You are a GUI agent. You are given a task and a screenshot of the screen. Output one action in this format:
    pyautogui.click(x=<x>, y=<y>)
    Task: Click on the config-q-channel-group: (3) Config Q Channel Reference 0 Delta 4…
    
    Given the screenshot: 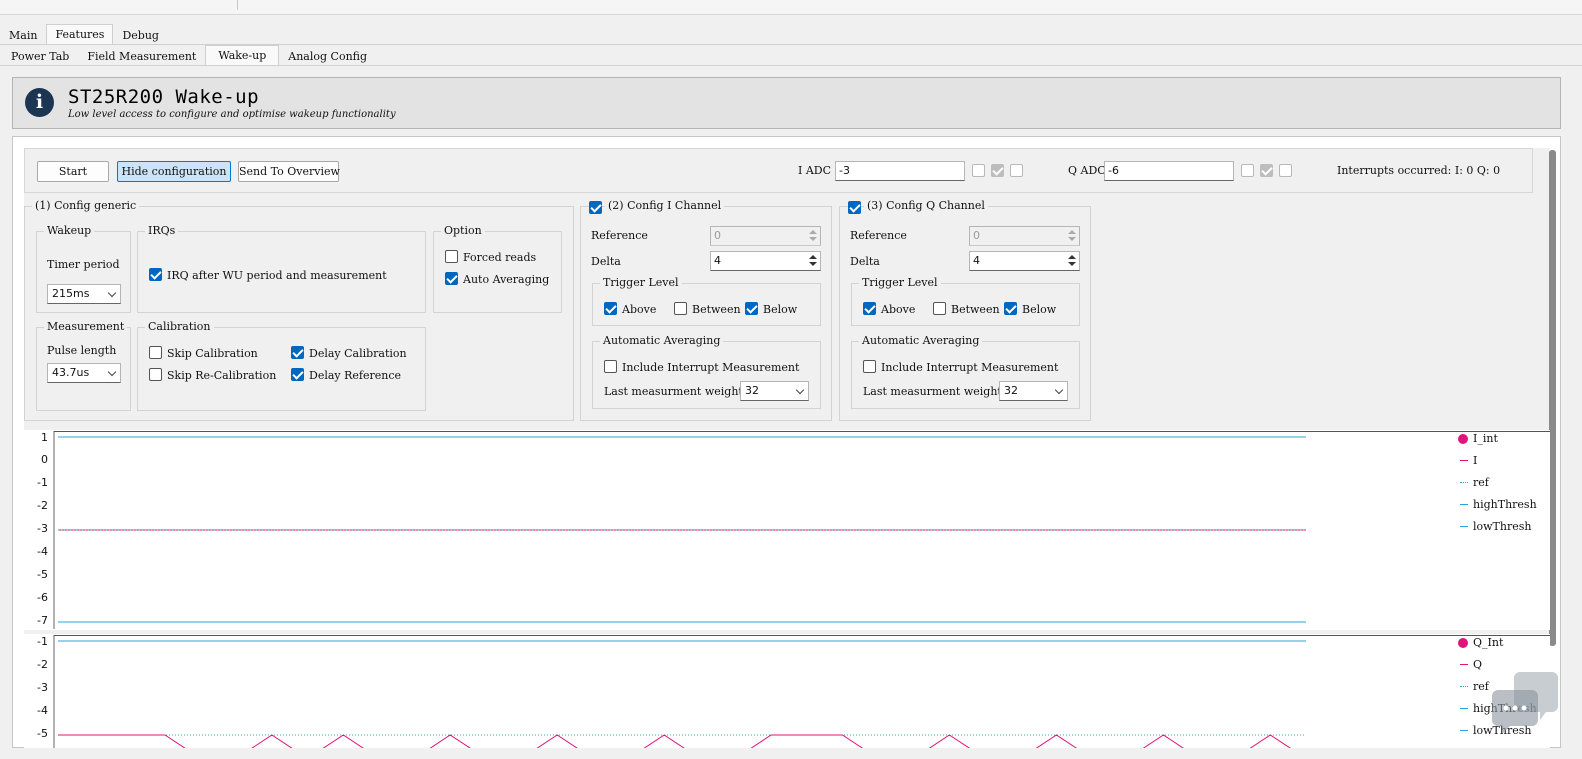 What is the action you would take?
    pyautogui.click(x=965, y=310)
    